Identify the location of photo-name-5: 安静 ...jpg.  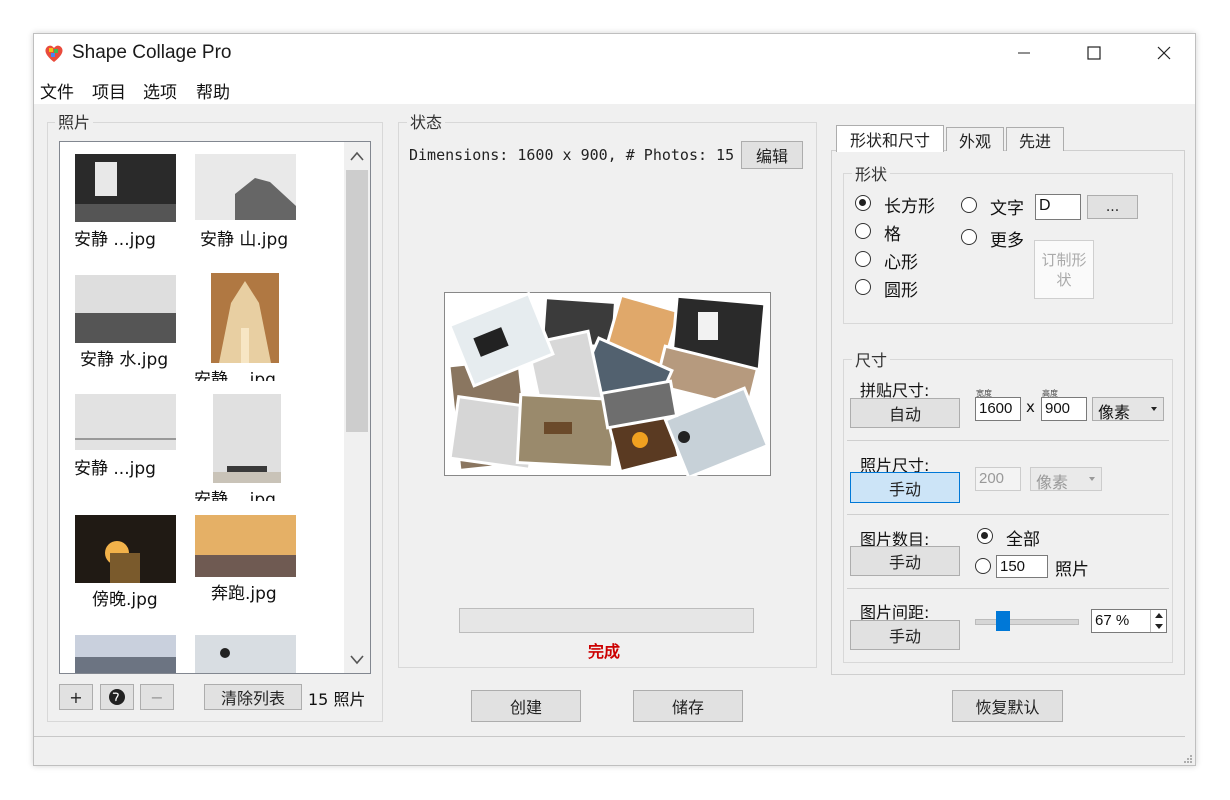
(115, 469).